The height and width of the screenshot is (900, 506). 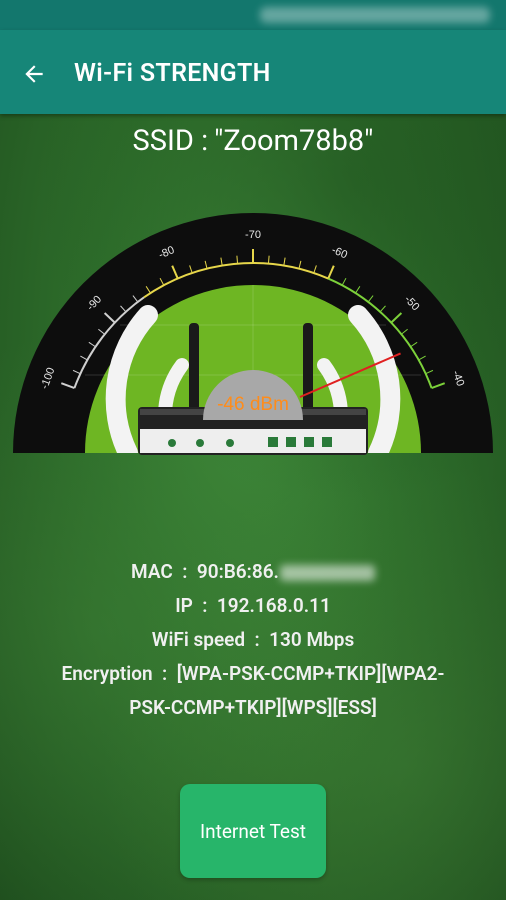 What do you see at coordinates (253, 15) in the screenshot?
I see `status-bar` at bounding box center [253, 15].